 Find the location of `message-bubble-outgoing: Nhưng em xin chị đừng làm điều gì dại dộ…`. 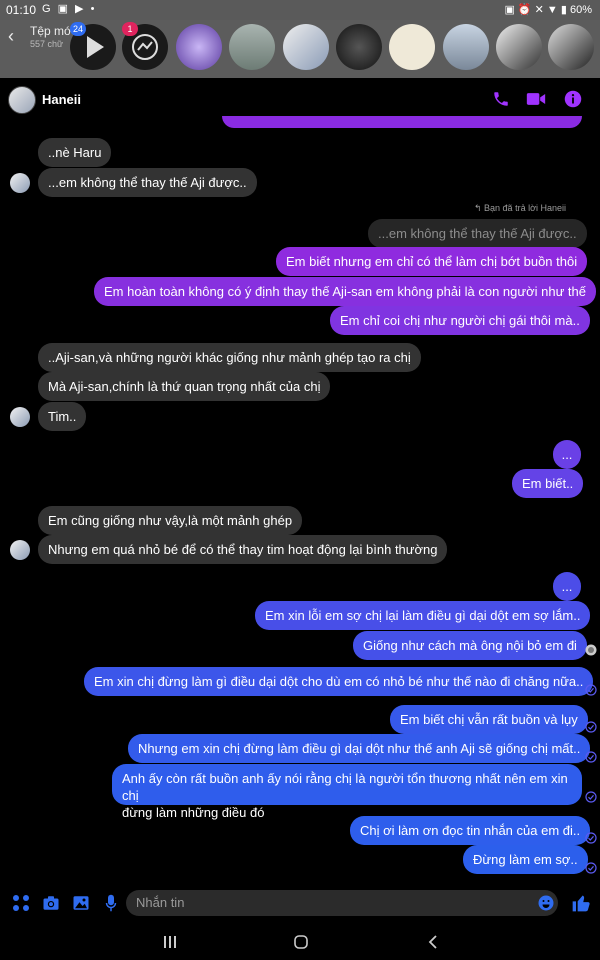

message-bubble-outgoing: Nhưng em xin chị đừng làm điều gì dại dộ… is located at coordinates (359, 748).